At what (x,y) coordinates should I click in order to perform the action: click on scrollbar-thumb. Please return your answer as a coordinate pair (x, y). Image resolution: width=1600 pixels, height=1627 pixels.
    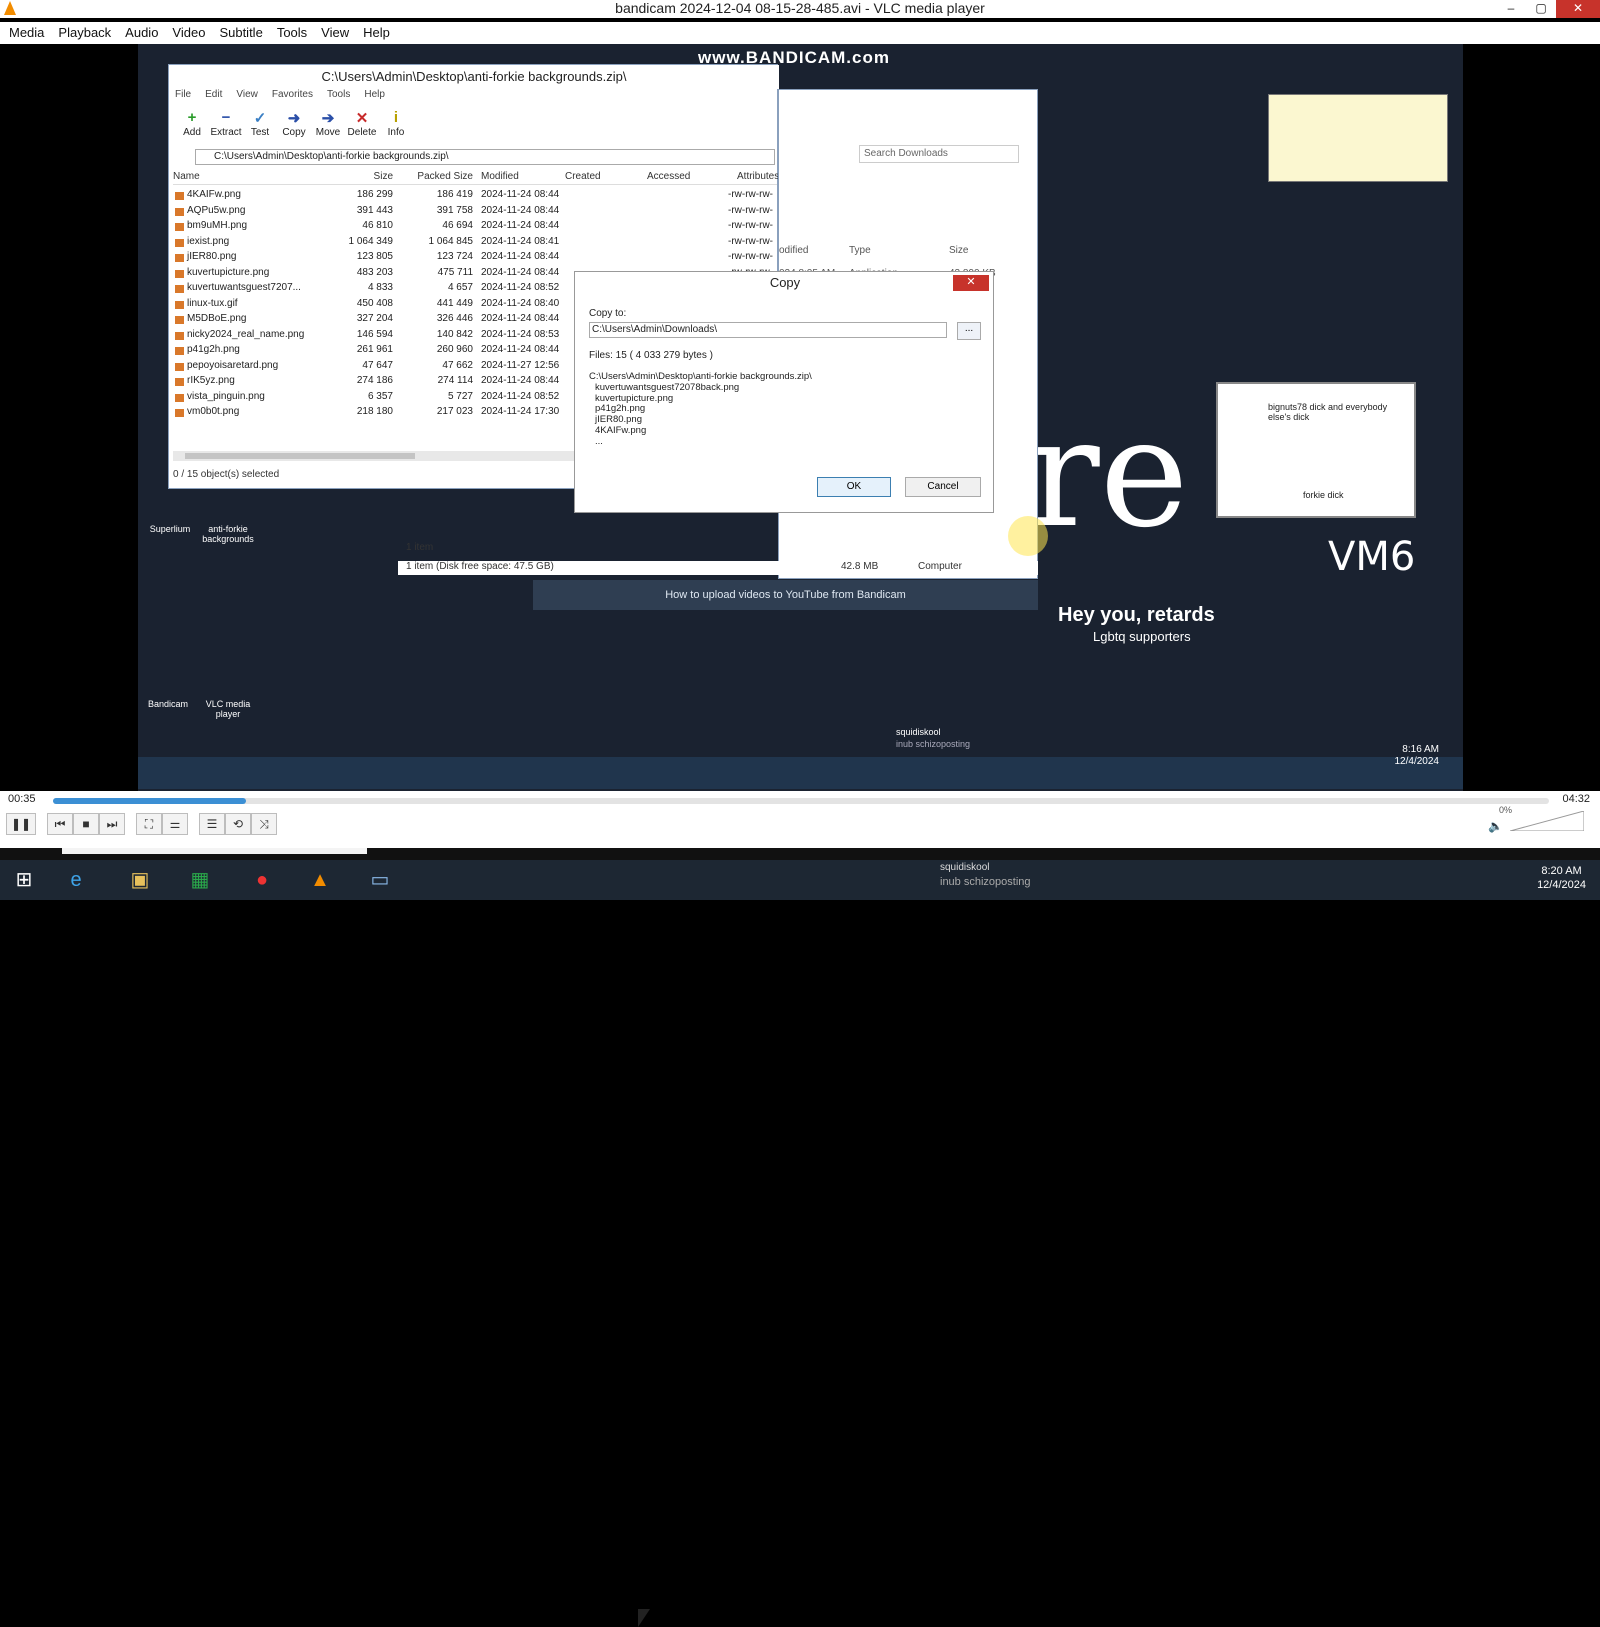
    Looking at the image, I should click on (300, 456).